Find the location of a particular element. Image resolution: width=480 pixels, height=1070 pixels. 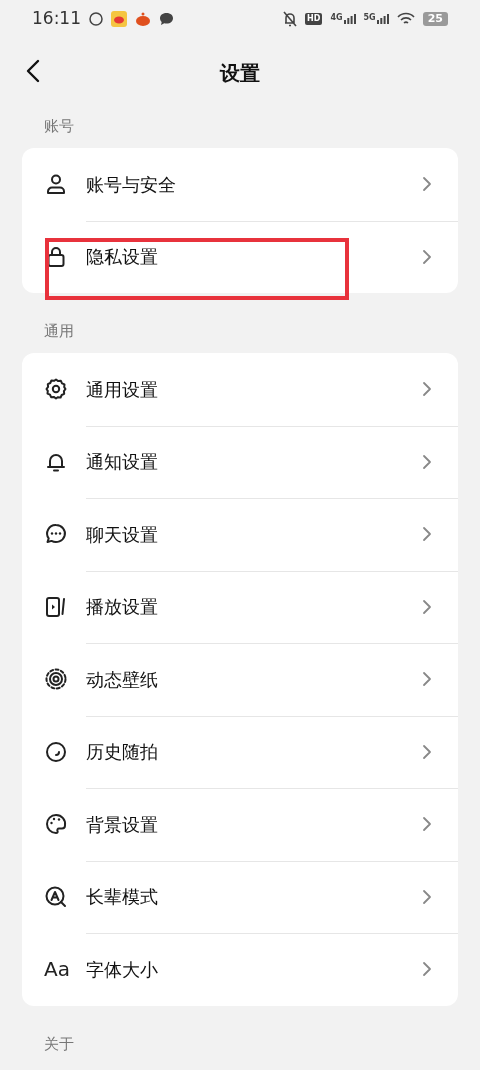

settings-item: 播放设置 is located at coordinates (240, 606).